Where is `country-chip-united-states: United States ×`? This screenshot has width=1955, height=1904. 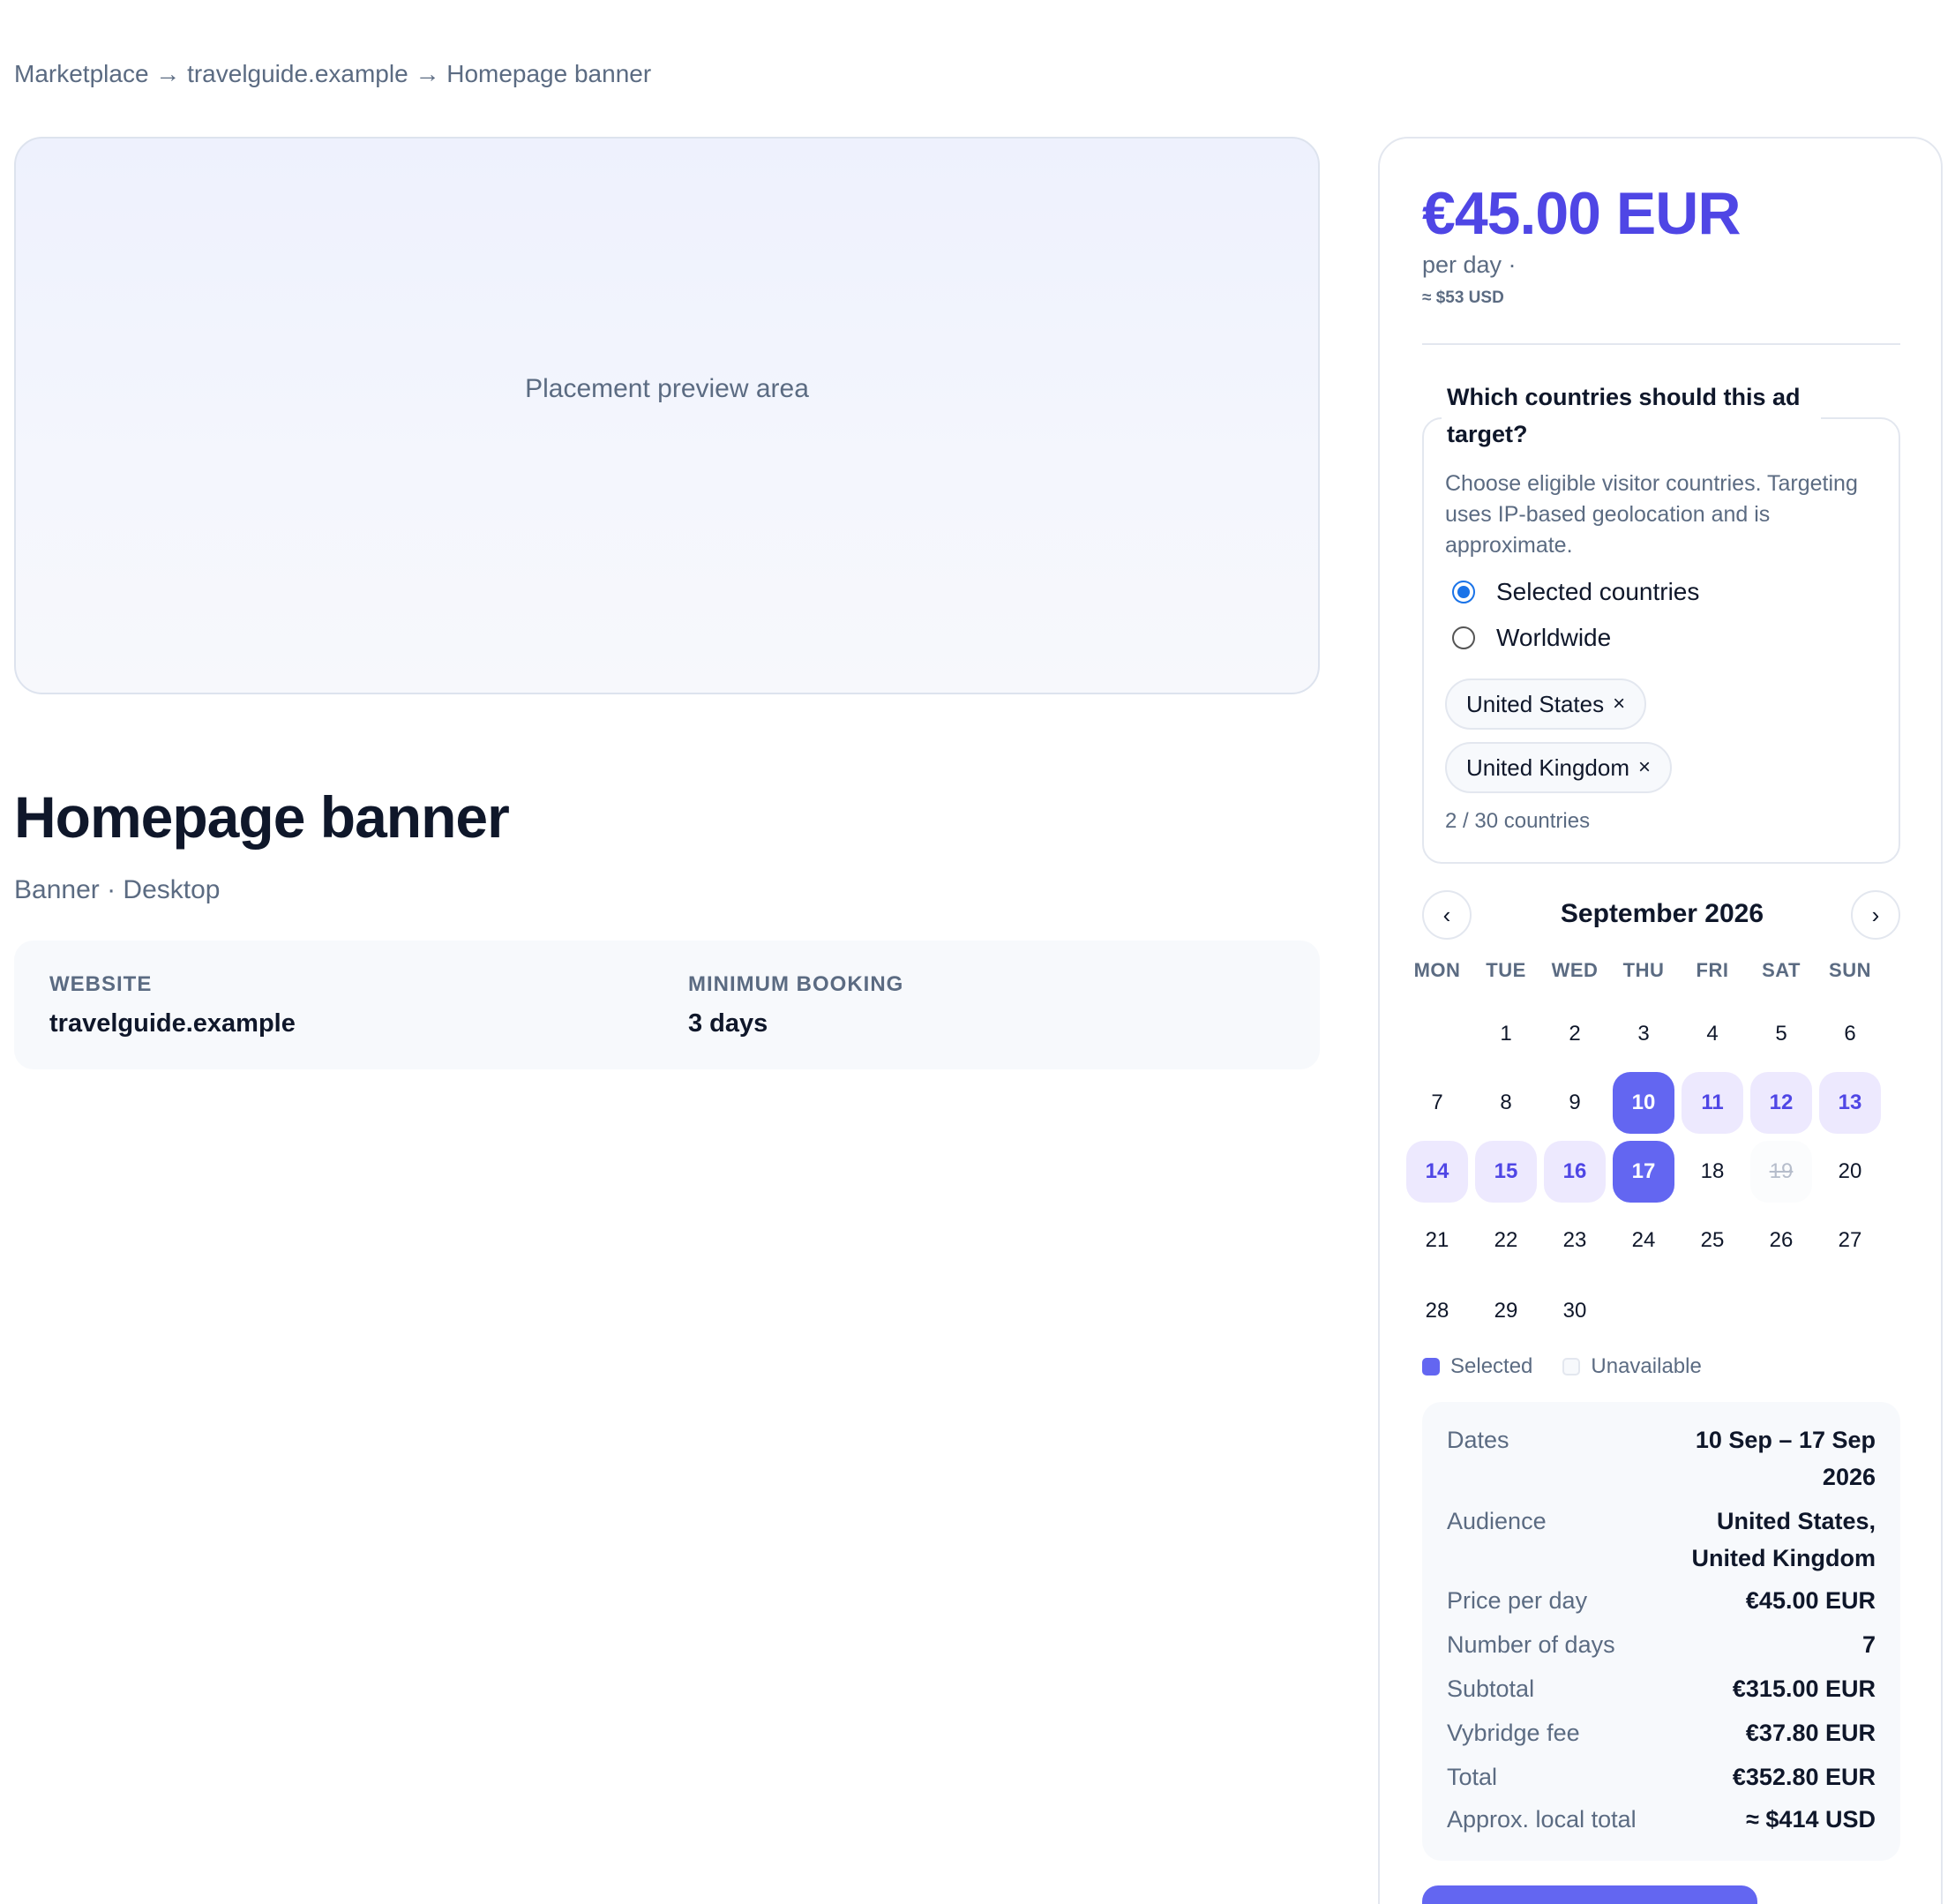 country-chip-united-states: United States × is located at coordinates (1546, 704).